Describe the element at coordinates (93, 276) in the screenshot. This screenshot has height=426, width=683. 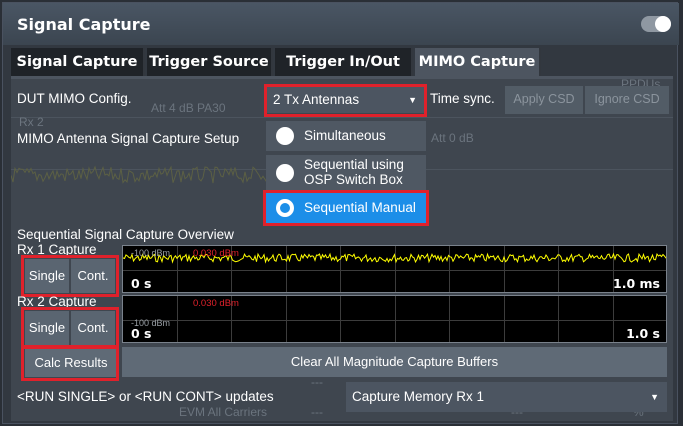
I see `rx1-cont-button: Cont.` at that location.